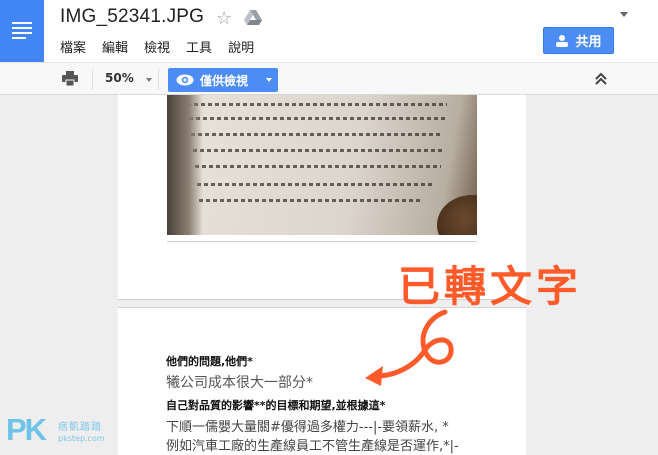 The width and height of the screenshot is (658, 455). What do you see at coordinates (329, 31) in the screenshot?
I see `app-header: IMG_52341.JPG ☆ 檔案 編輯 檢視 工具 說明 共用` at bounding box center [329, 31].